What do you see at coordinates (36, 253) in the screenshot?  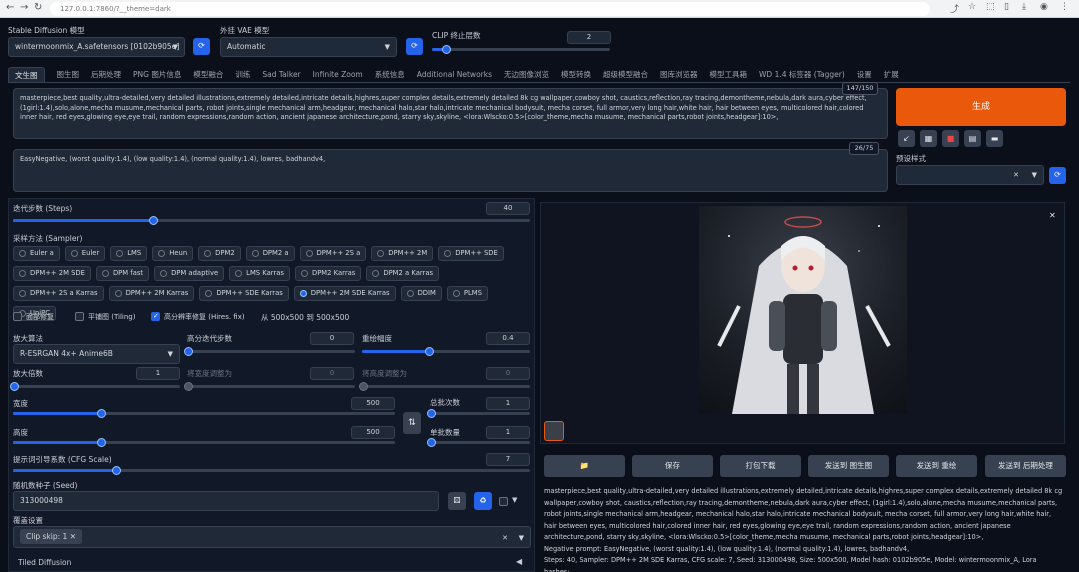 I see `sampler-option: Euler a` at bounding box center [36, 253].